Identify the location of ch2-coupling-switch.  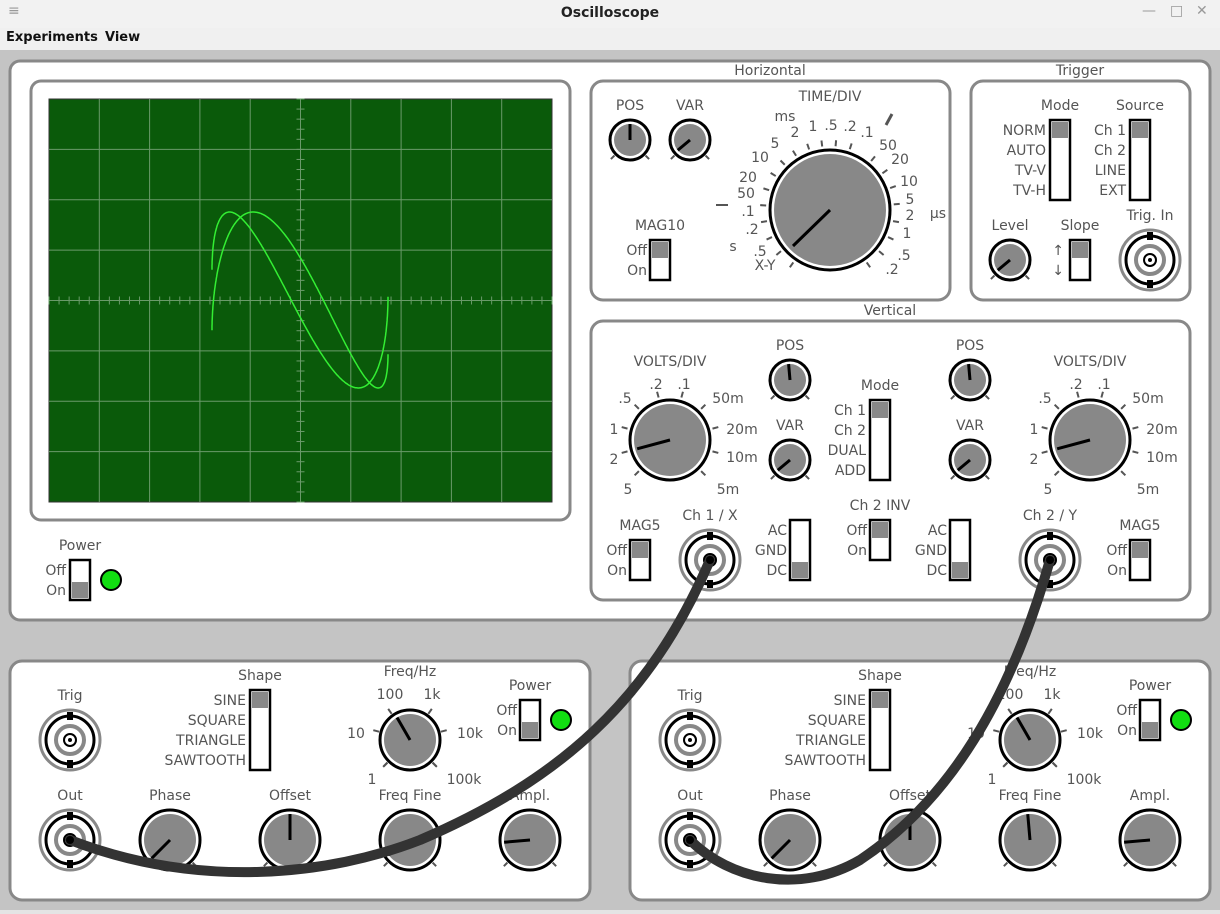
(960, 550).